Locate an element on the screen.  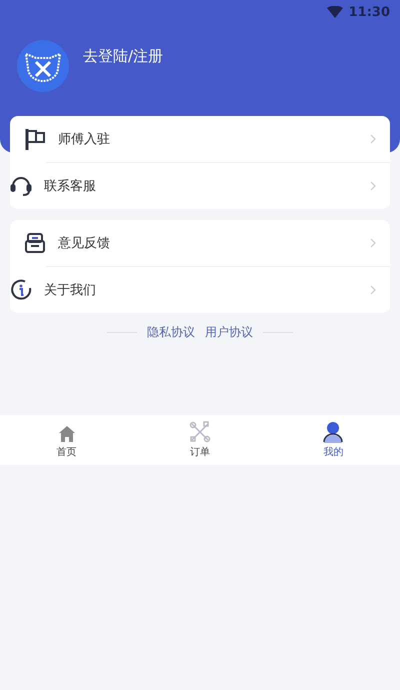
tools-icon is located at coordinates (199, 432).